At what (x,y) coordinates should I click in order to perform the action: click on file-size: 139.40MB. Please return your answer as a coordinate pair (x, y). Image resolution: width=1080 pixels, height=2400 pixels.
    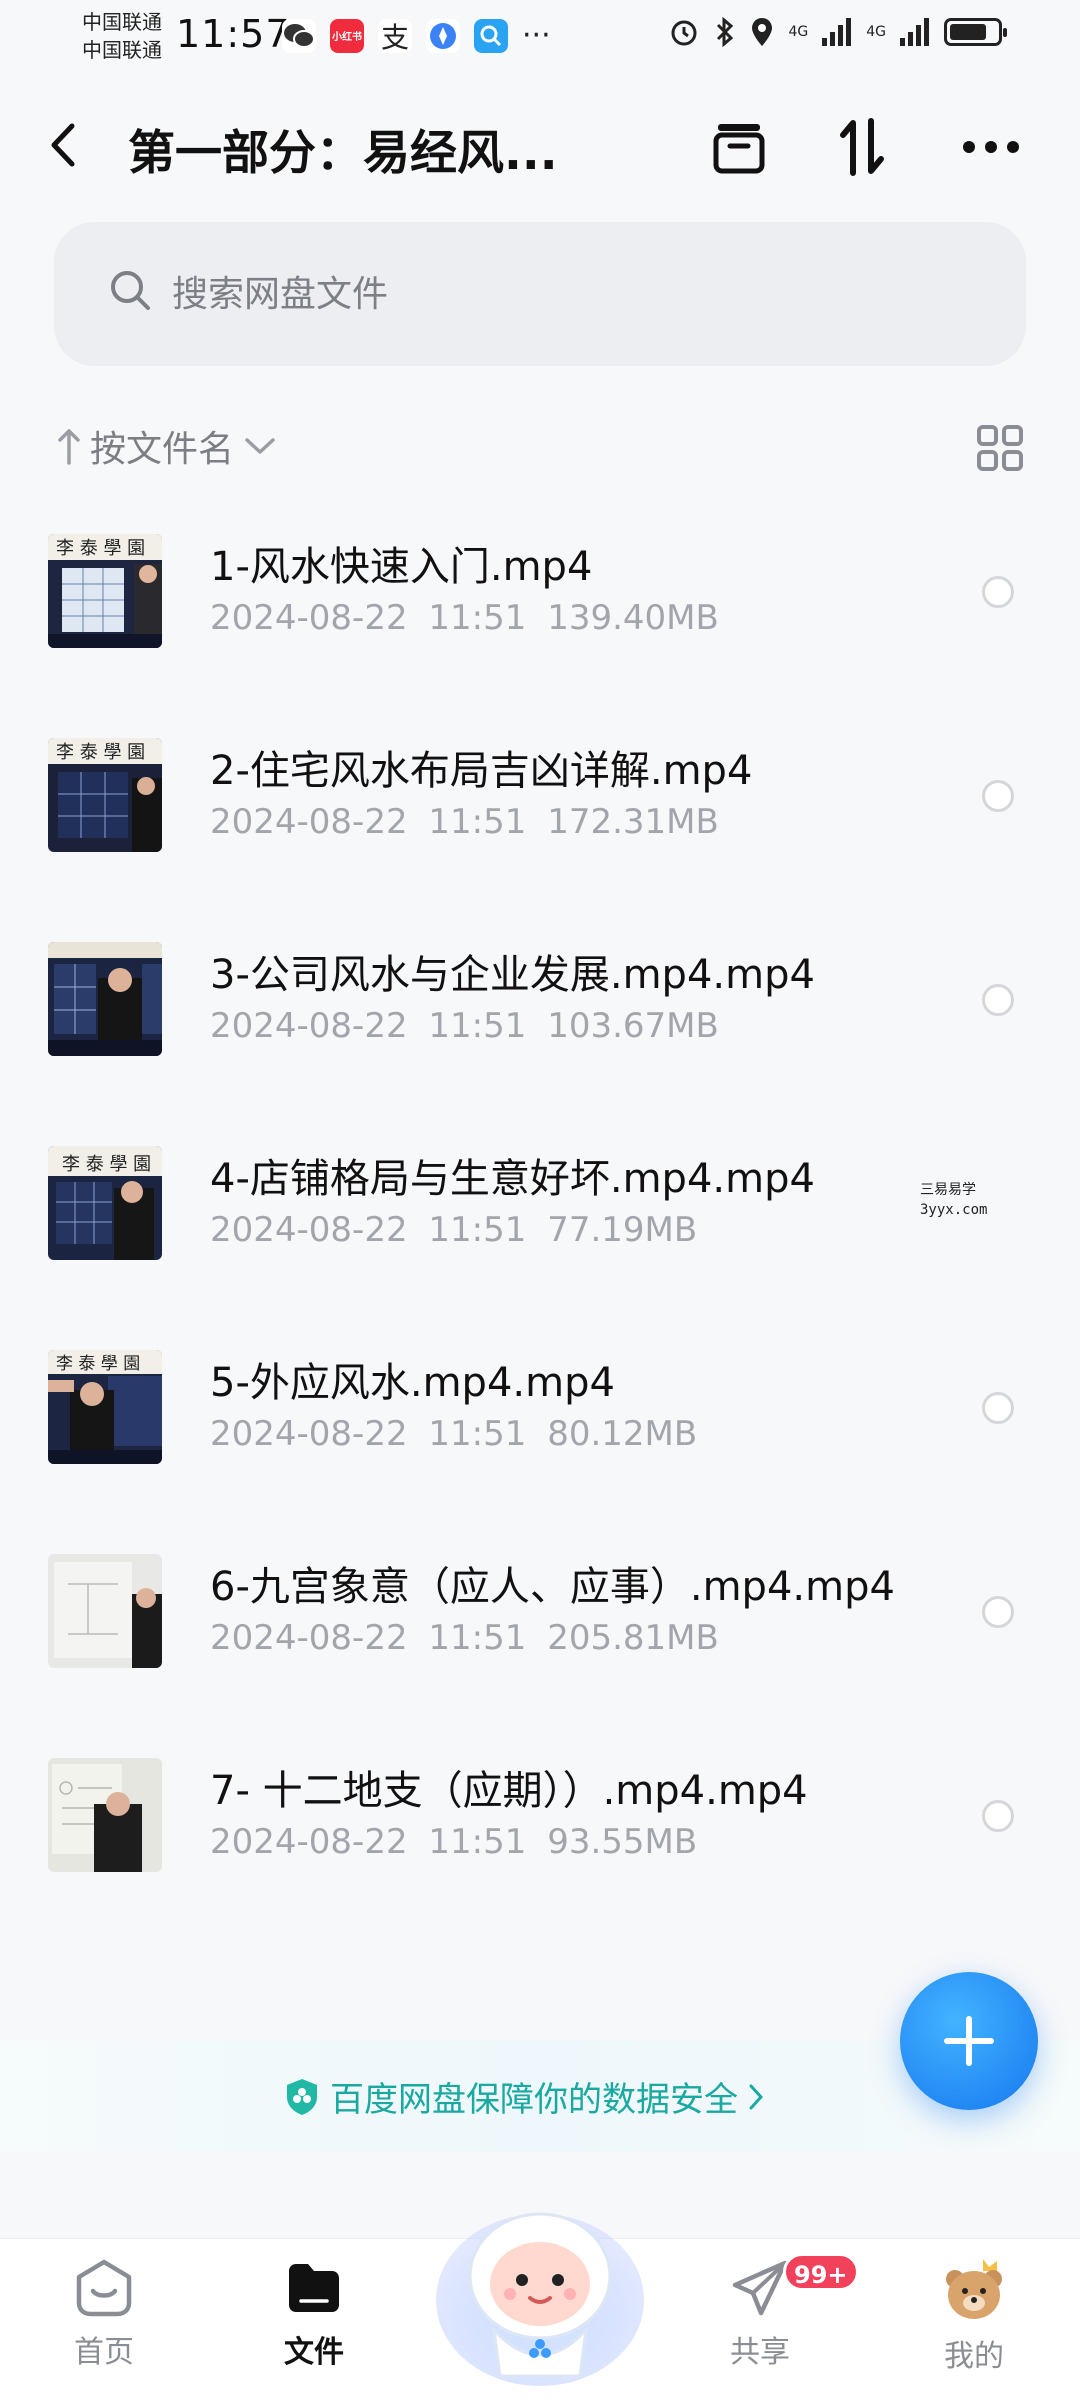
    Looking at the image, I should click on (633, 618).